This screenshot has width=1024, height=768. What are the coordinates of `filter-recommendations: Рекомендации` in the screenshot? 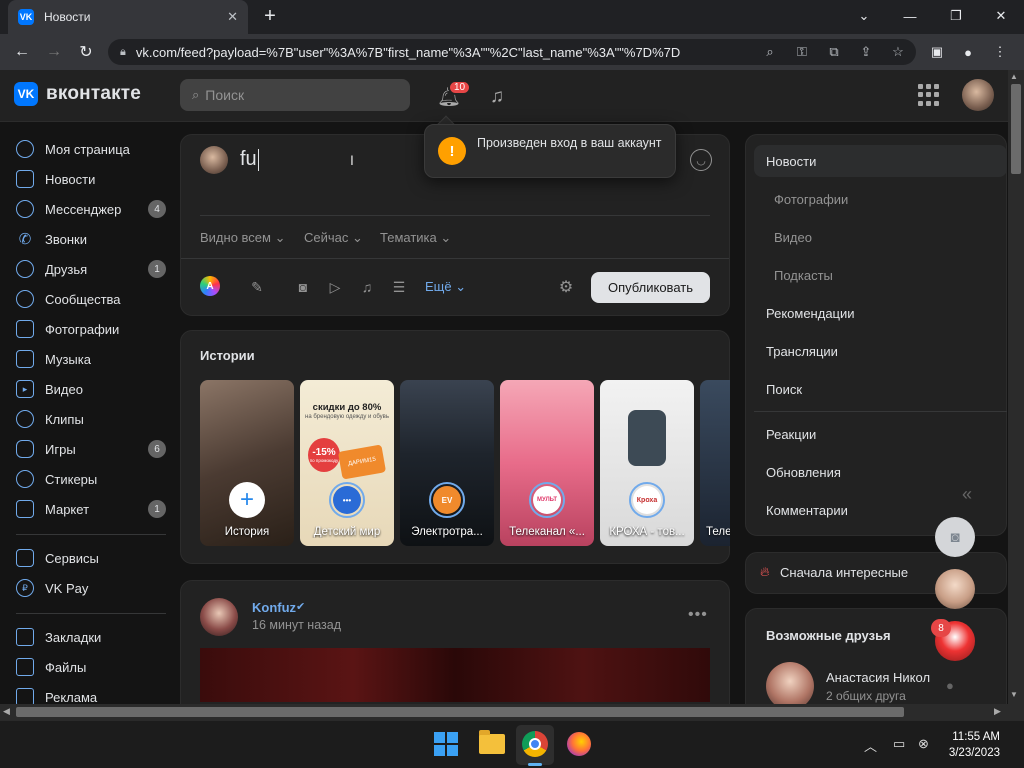 It's located at (810, 313).